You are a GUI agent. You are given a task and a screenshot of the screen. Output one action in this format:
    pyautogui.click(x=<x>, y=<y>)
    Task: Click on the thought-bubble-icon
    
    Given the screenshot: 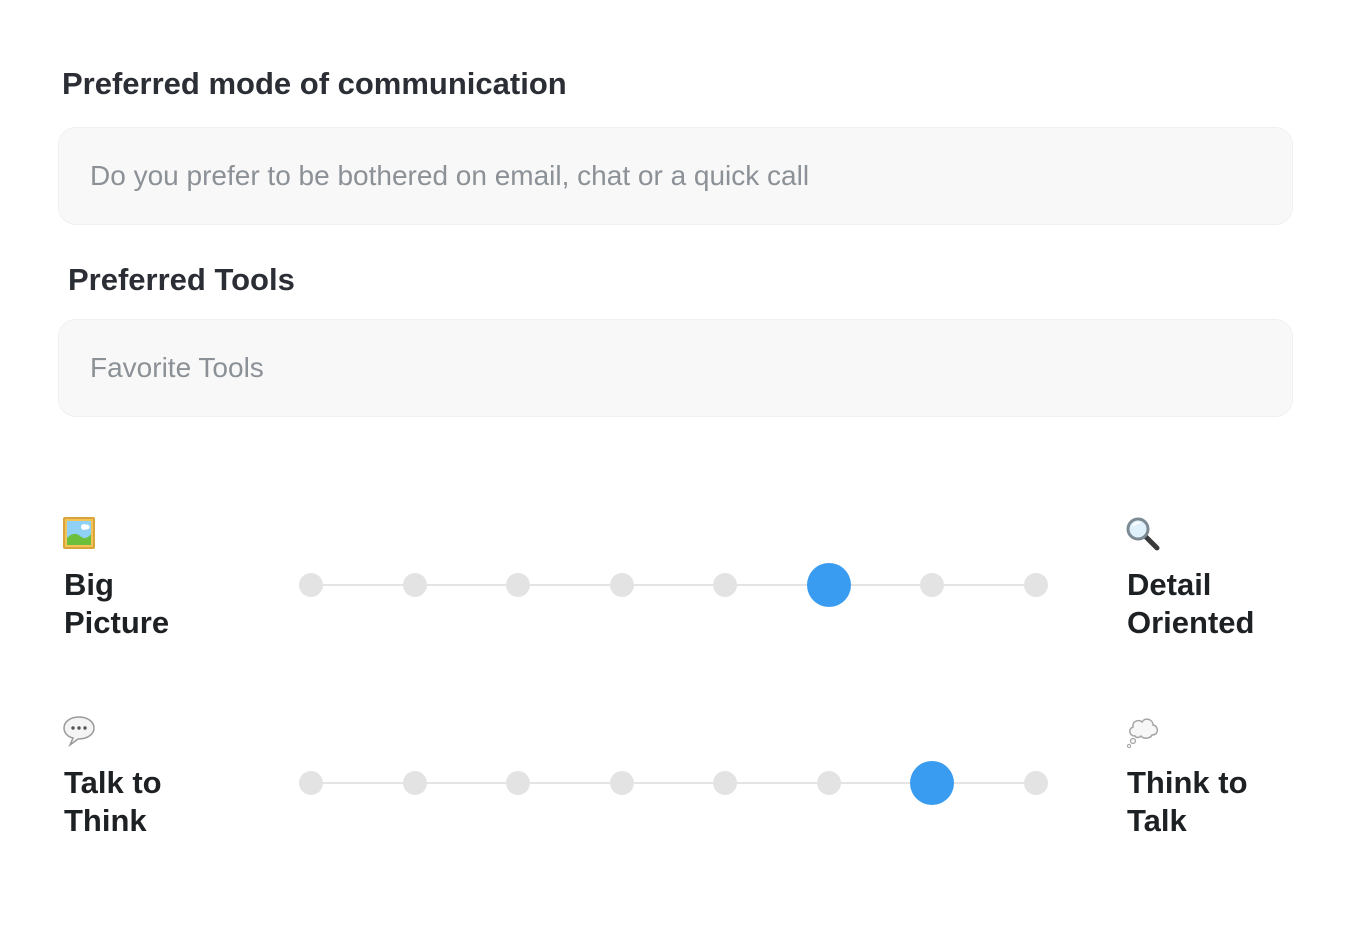 What is the action you would take?
    pyautogui.click(x=1143, y=732)
    